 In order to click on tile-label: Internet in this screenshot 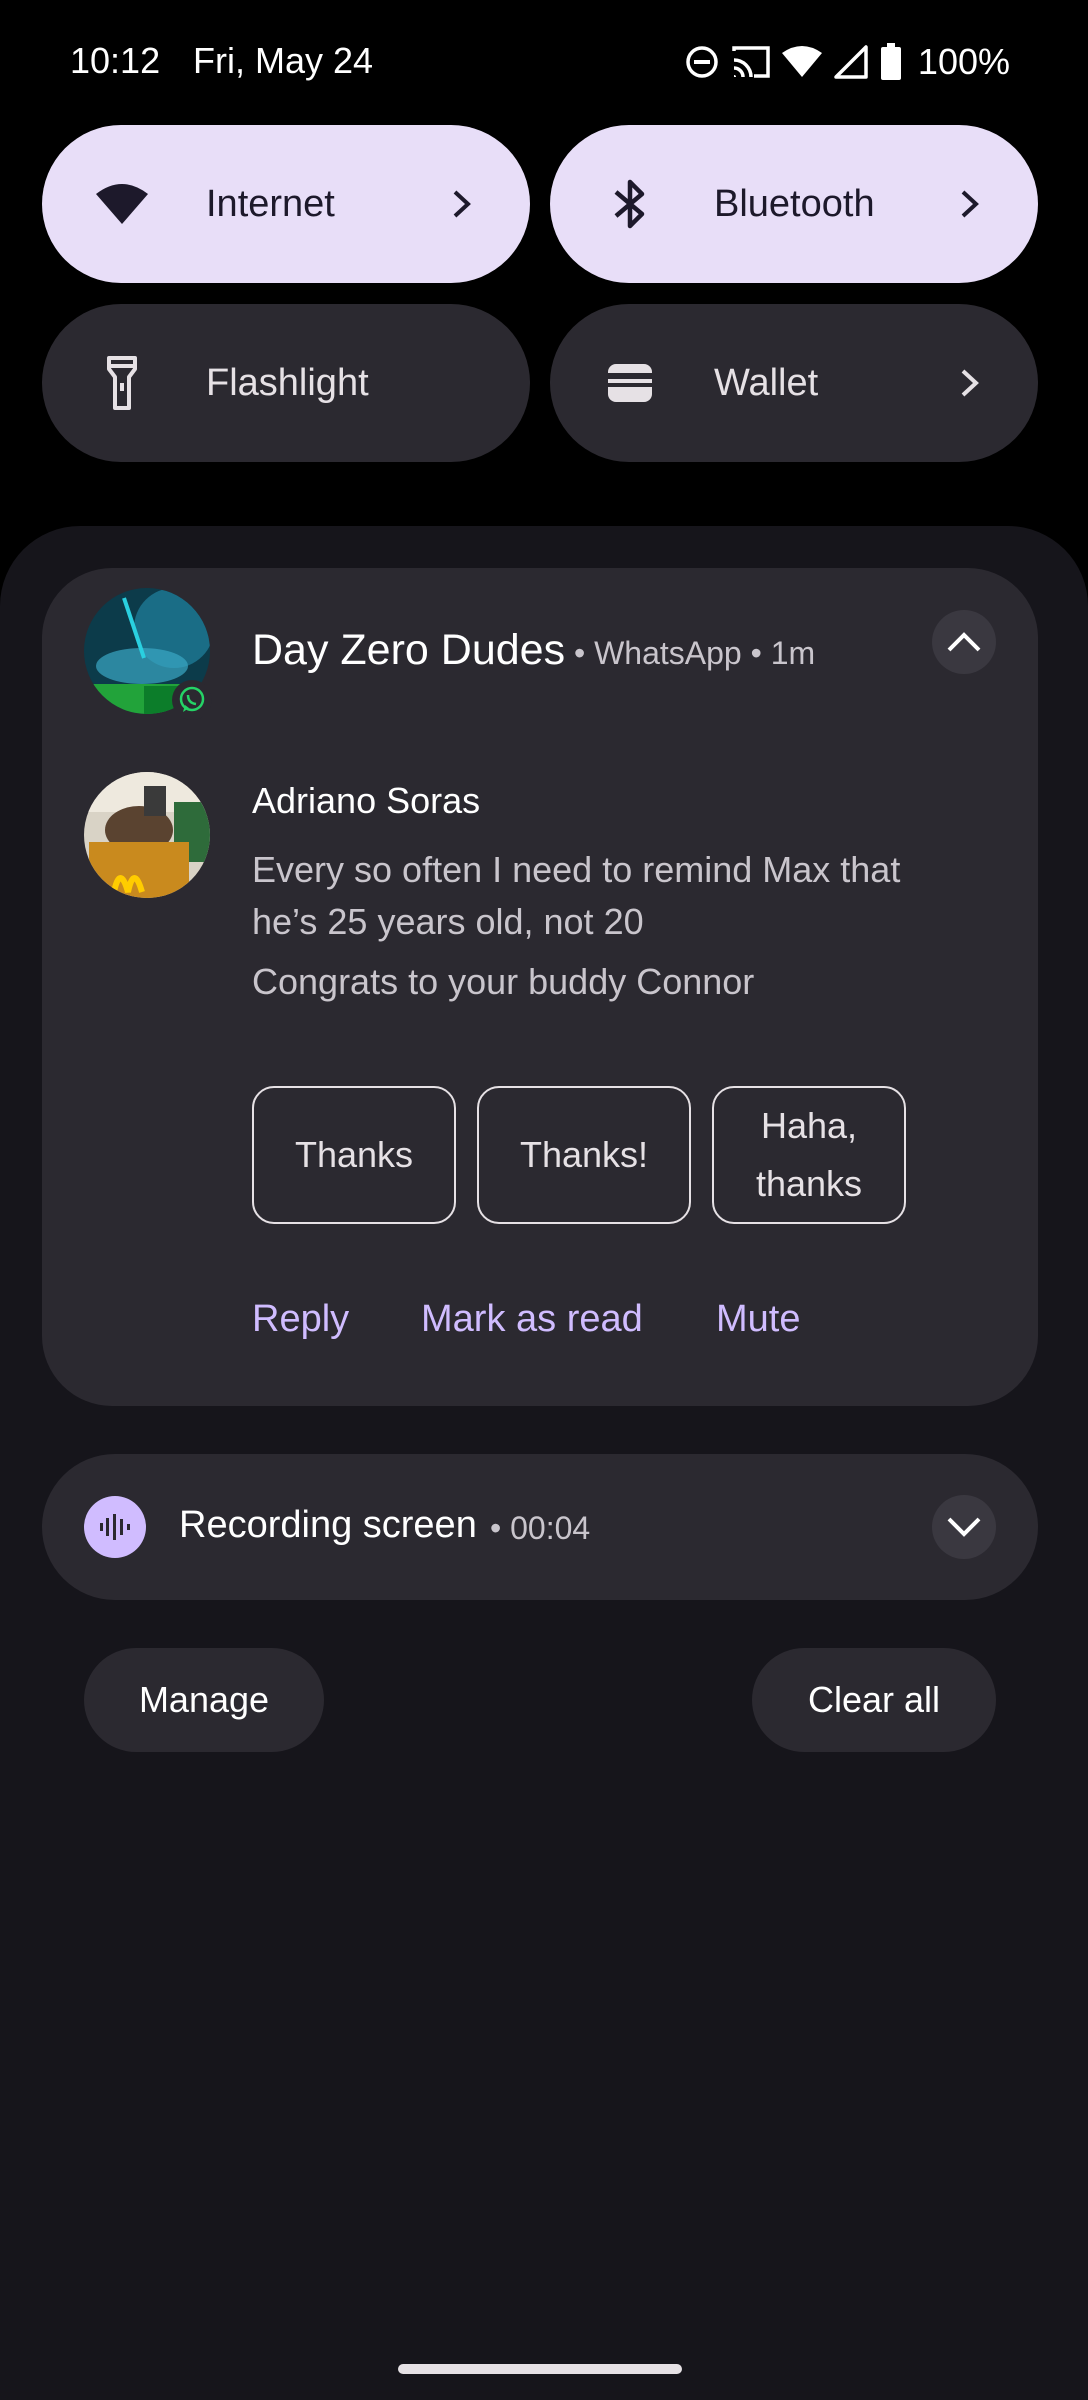, I will do `click(270, 203)`.